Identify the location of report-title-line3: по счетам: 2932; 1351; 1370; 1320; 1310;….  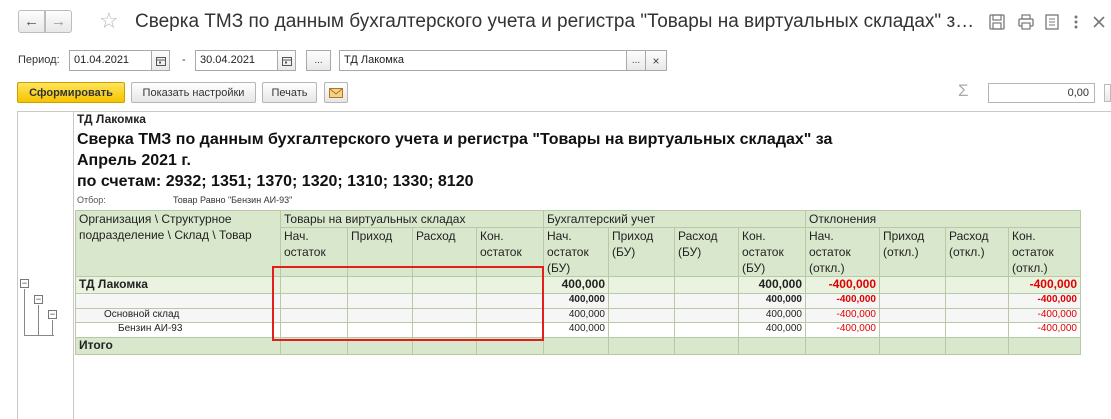
(275, 181).